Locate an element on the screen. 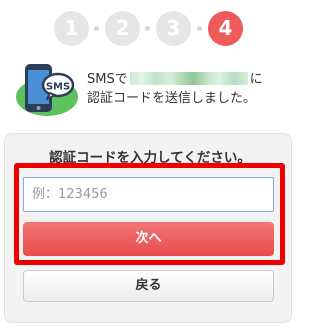 Image resolution: width=320 pixels, height=332 pixels. notice-line-1: SMSで に is located at coordinates (192, 79).